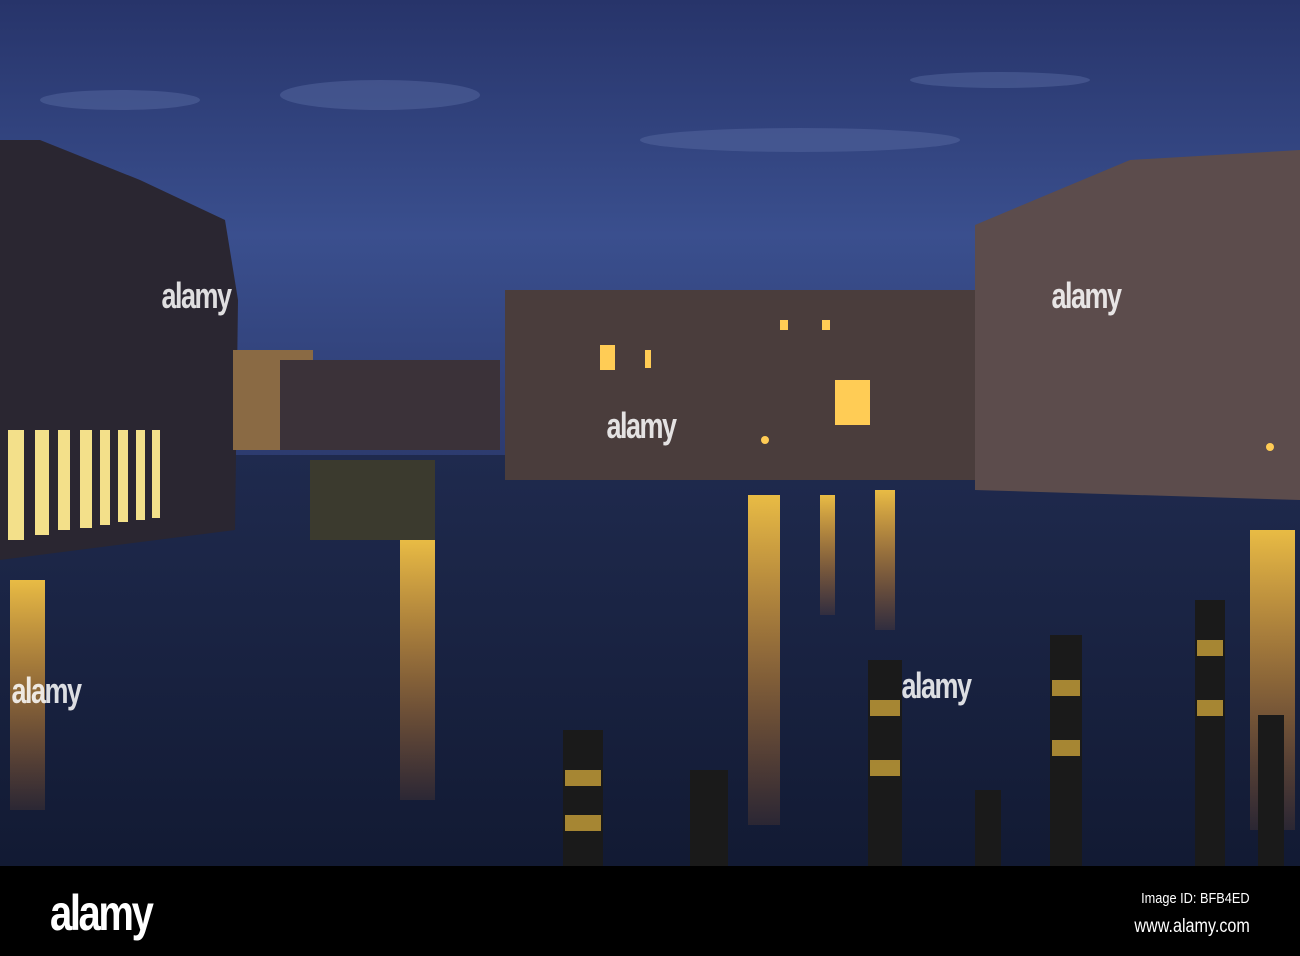 Image resolution: width=1300 pixels, height=956 pixels. Describe the element at coordinates (1192, 927) in the screenshot. I see `website-link: www.alamy.com` at that location.